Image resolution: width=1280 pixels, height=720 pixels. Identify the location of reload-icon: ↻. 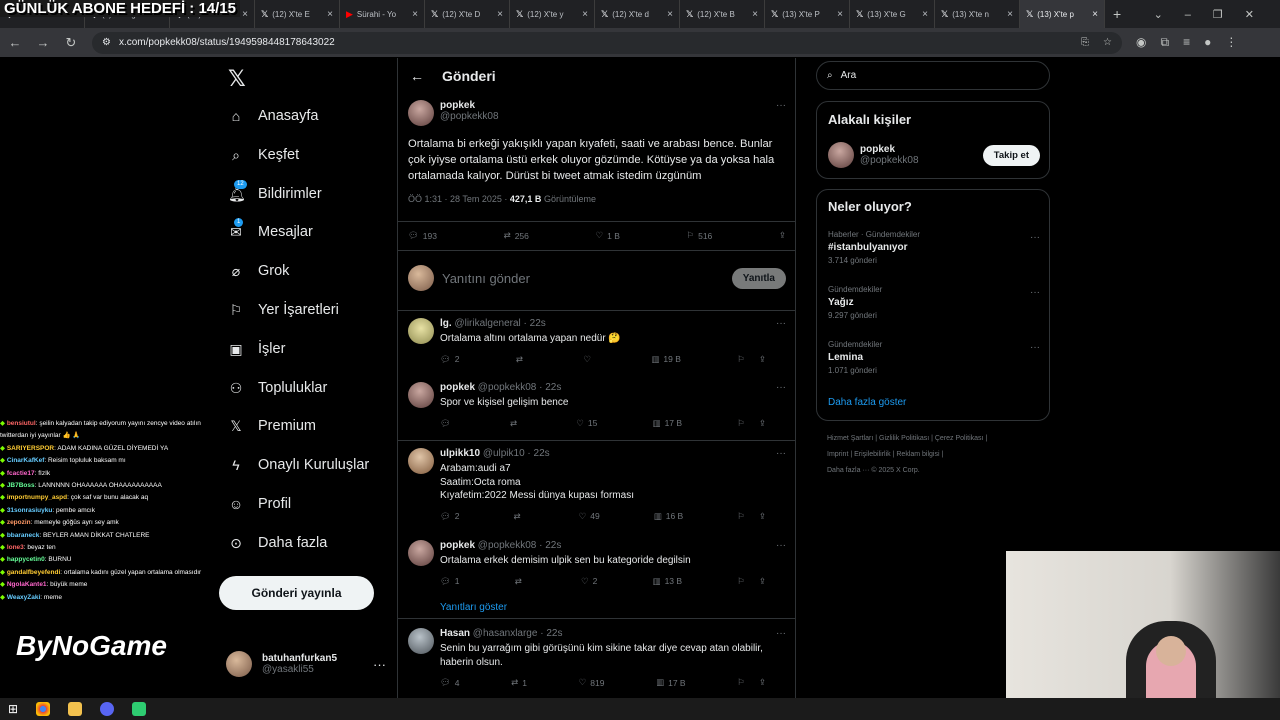
(71, 43).